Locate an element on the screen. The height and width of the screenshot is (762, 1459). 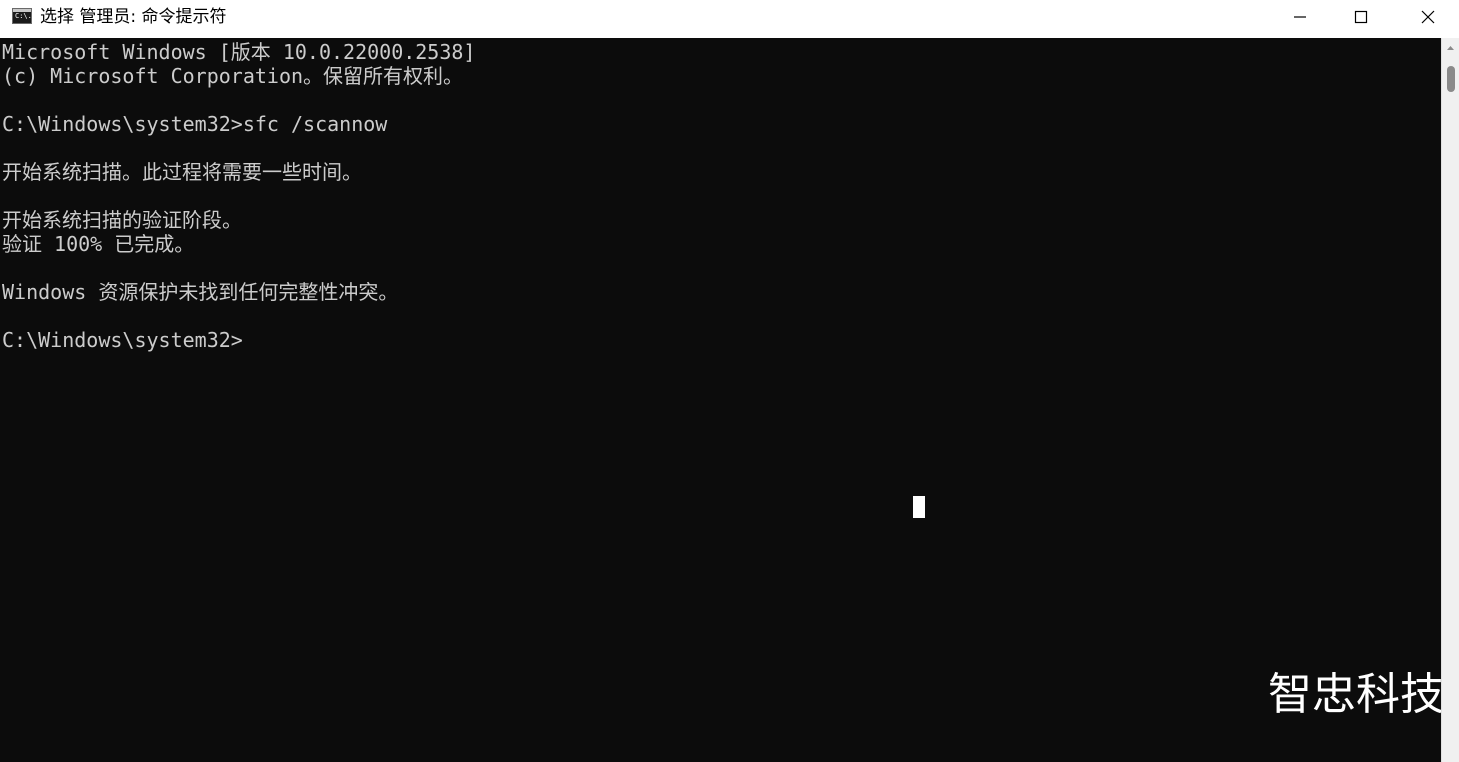
scrollbar-thumb is located at coordinates (1451, 79).